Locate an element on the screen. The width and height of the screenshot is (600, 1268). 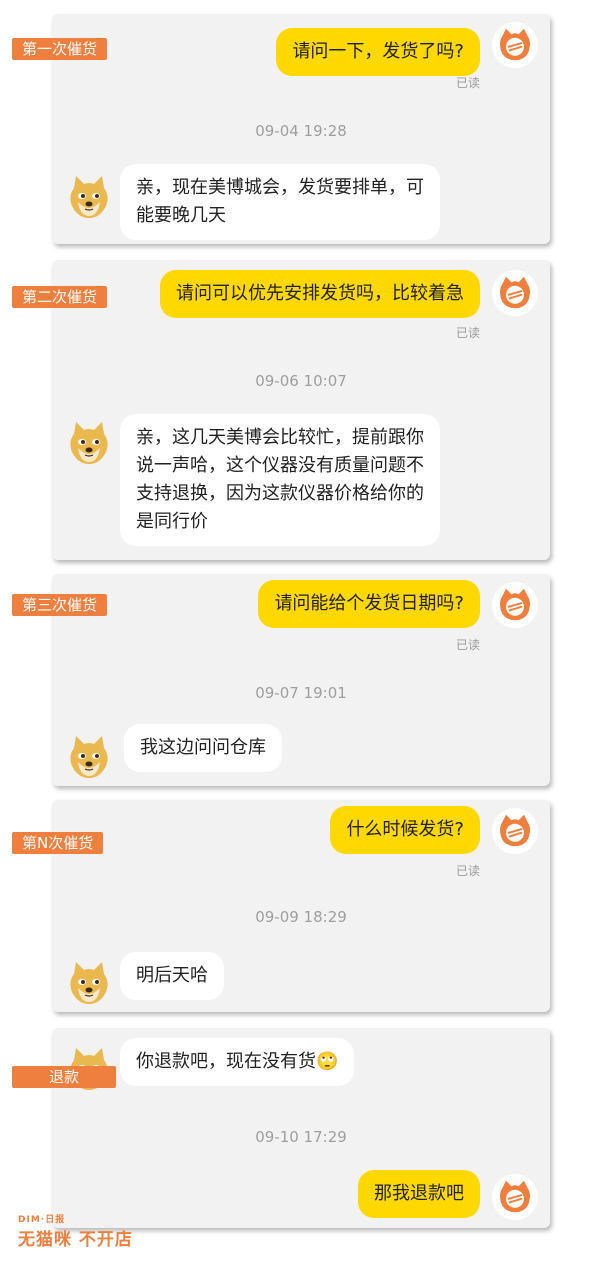
rolling-eyes-emoji-icon: 🙄 is located at coordinates (327, 1061).